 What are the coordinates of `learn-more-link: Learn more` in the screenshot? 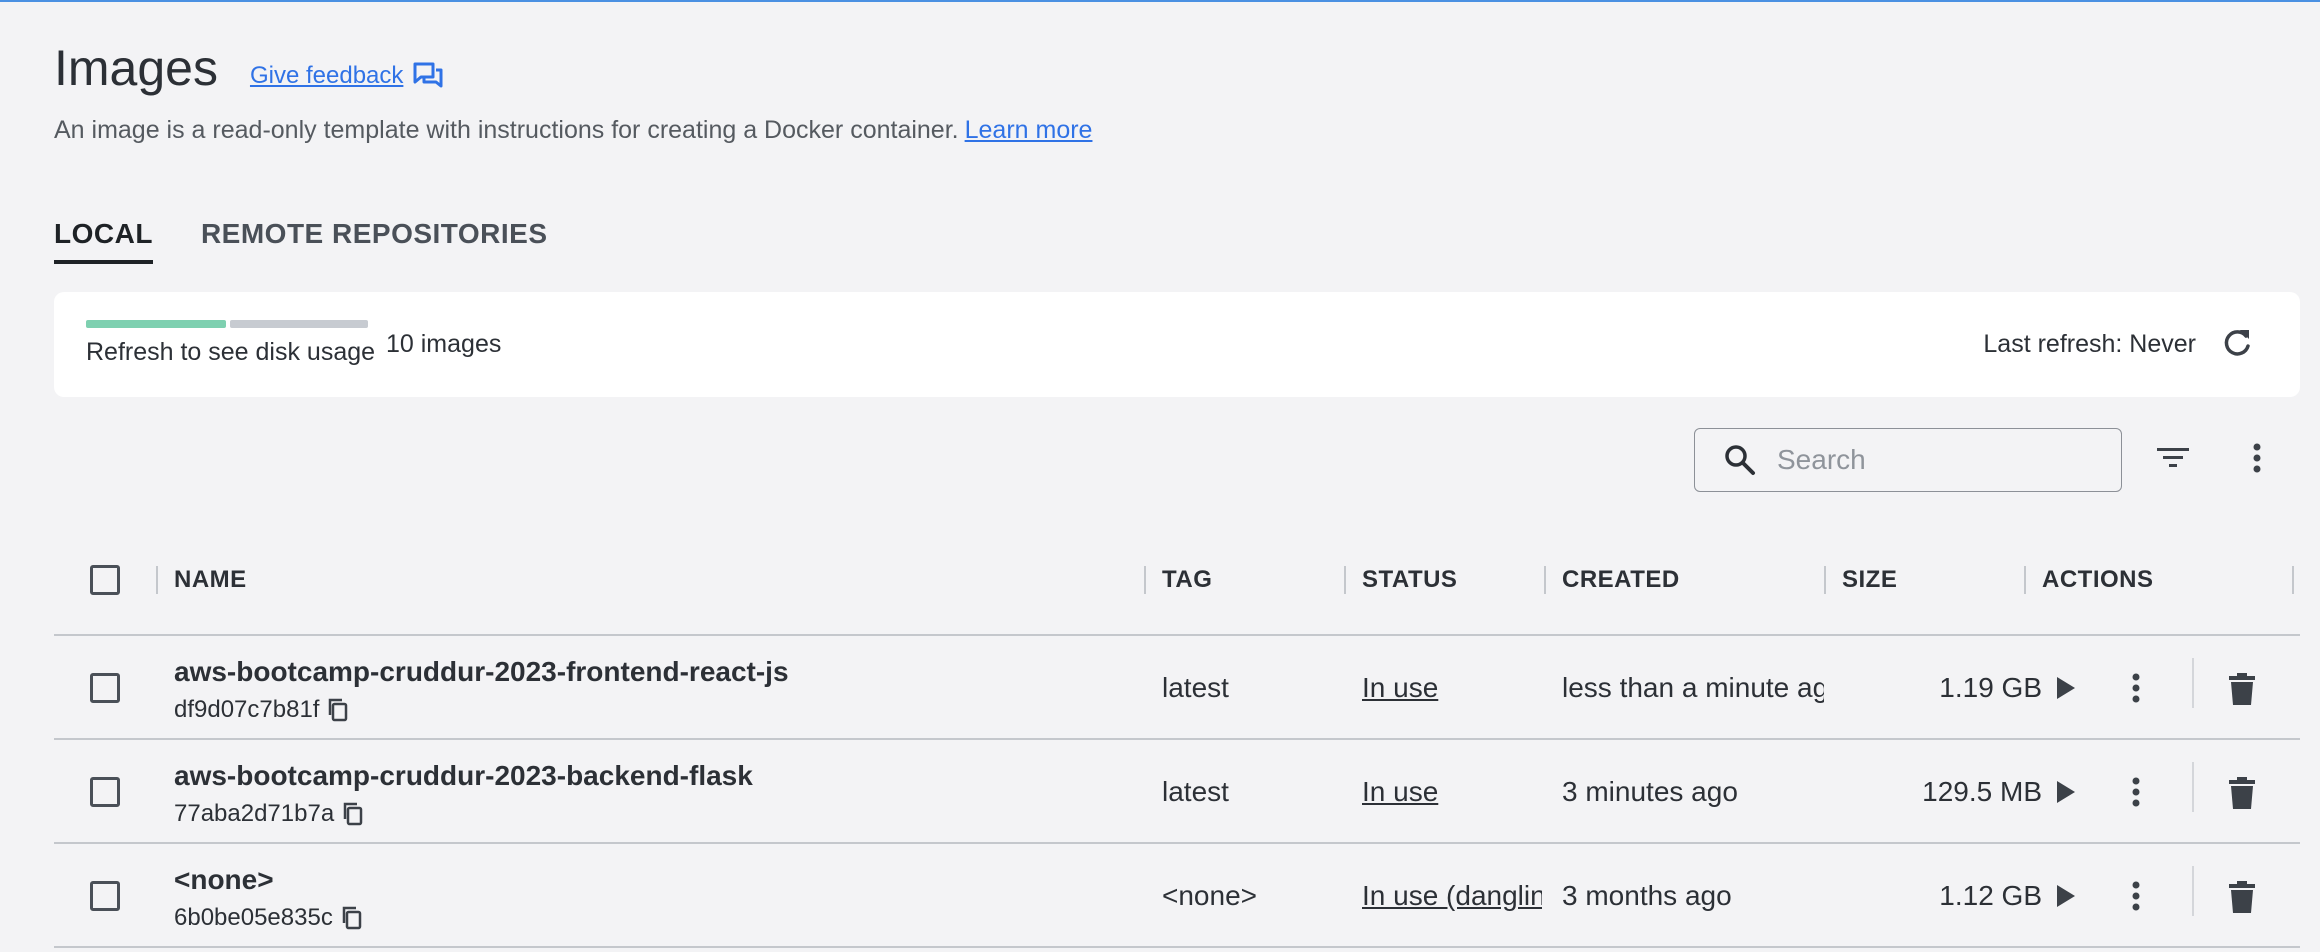 It's located at (1029, 130).